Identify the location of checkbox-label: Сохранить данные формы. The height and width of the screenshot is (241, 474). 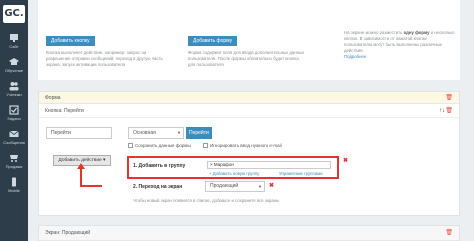
(163, 145).